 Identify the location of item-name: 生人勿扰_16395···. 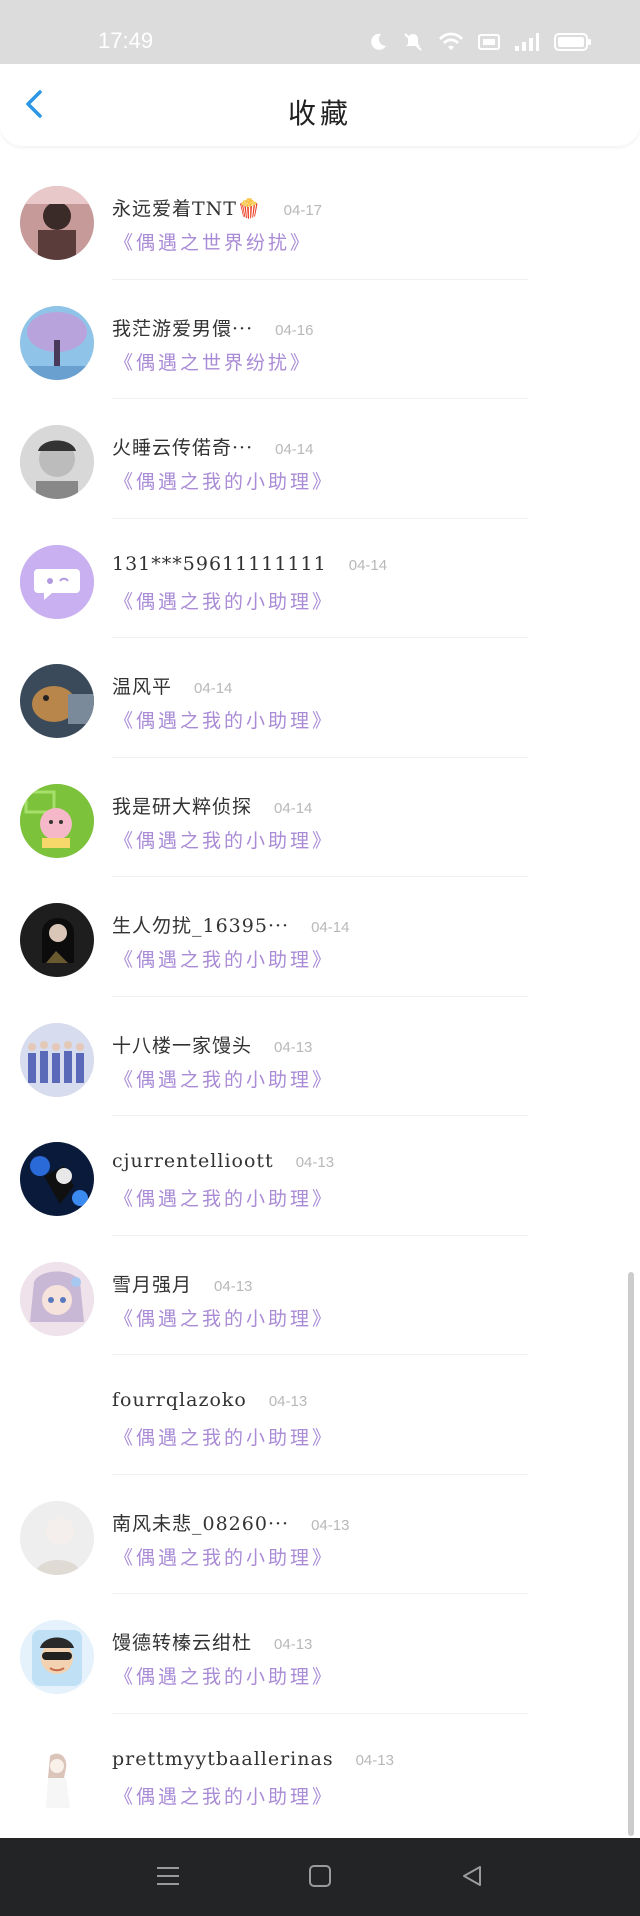
(201, 926).